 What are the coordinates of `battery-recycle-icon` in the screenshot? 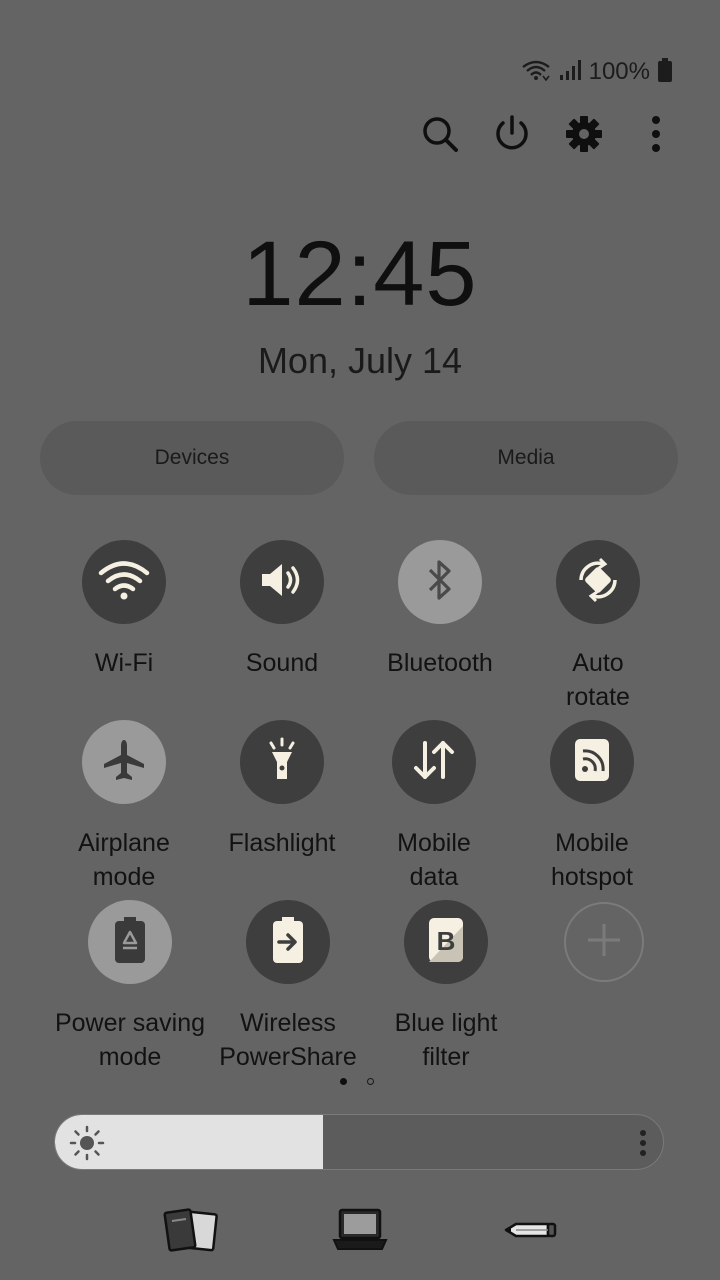 It's located at (130, 942).